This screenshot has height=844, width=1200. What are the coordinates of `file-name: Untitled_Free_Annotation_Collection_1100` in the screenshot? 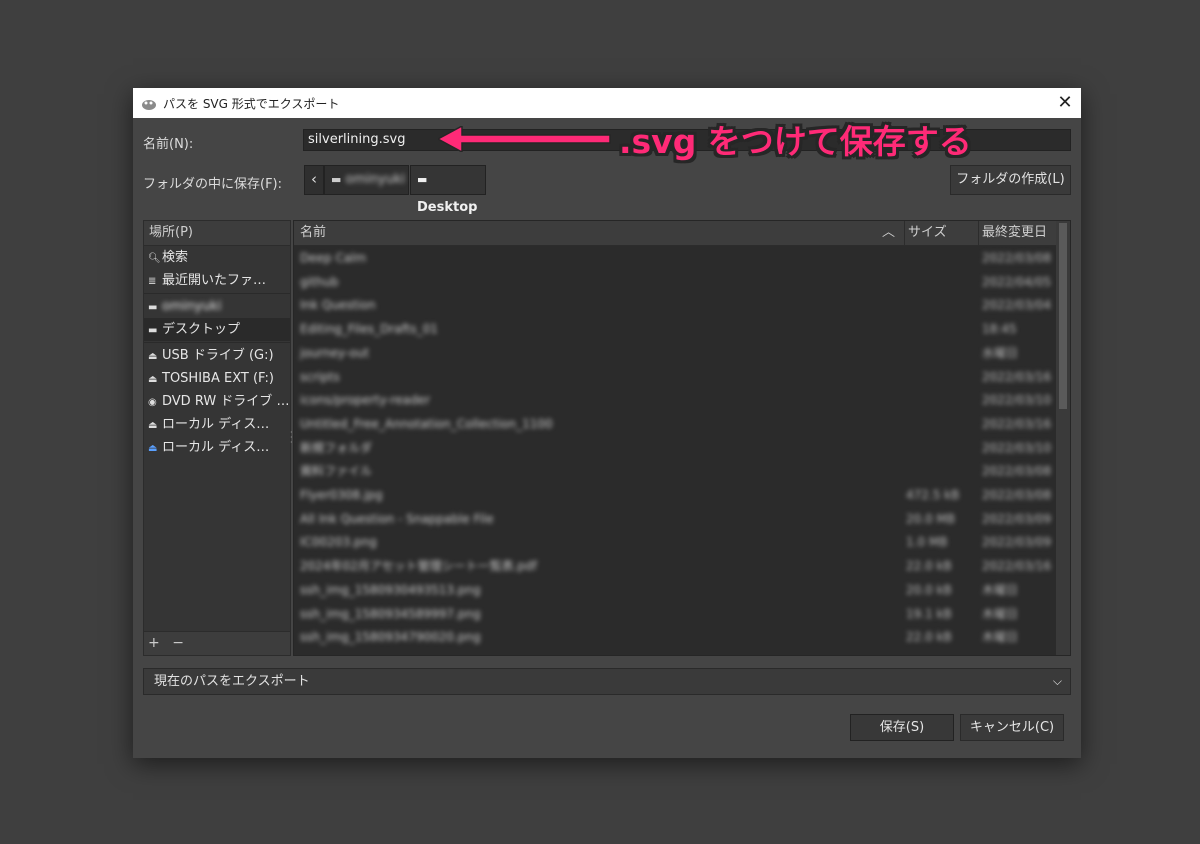 It's located at (426, 423).